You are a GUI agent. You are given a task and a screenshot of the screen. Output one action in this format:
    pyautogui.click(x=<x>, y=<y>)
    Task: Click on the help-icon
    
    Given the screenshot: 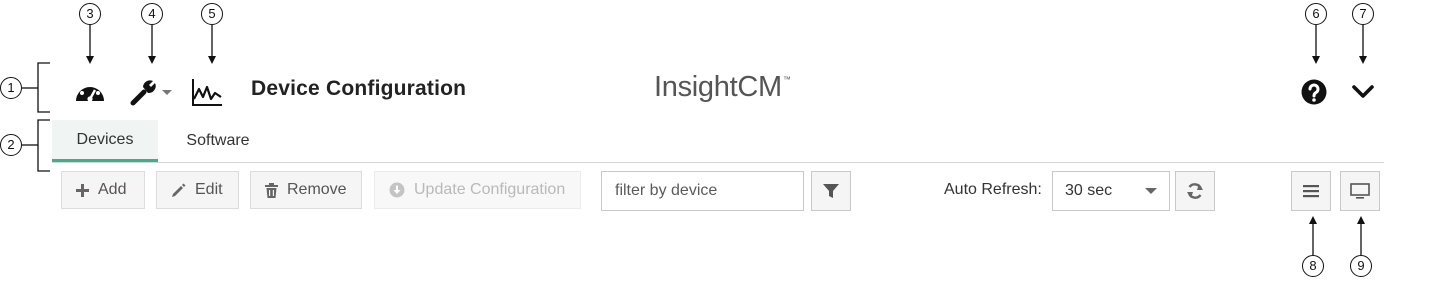 What is the action you would take?
    pyautogui.click(x=1314, y=92)
    